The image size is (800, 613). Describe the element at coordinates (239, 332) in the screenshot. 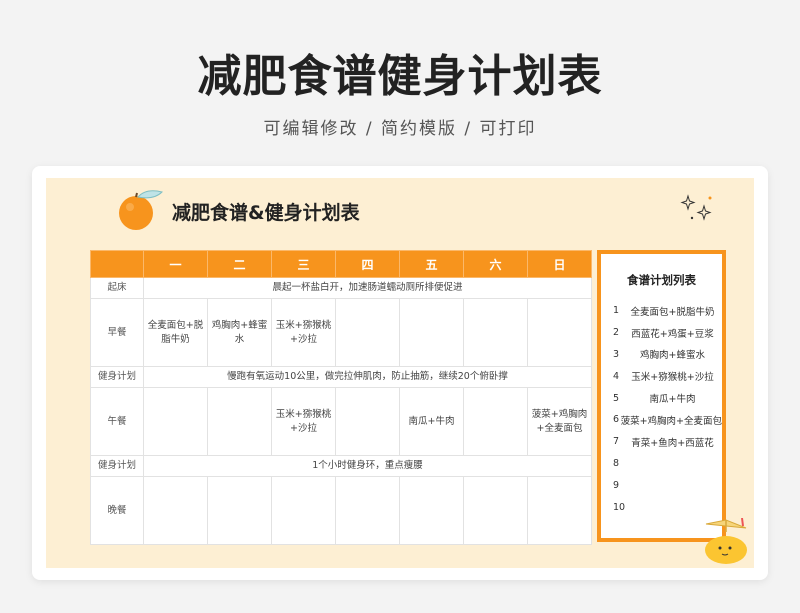

I see `meal-cell: 鸡胸肉+蜂蜜水` at that location.